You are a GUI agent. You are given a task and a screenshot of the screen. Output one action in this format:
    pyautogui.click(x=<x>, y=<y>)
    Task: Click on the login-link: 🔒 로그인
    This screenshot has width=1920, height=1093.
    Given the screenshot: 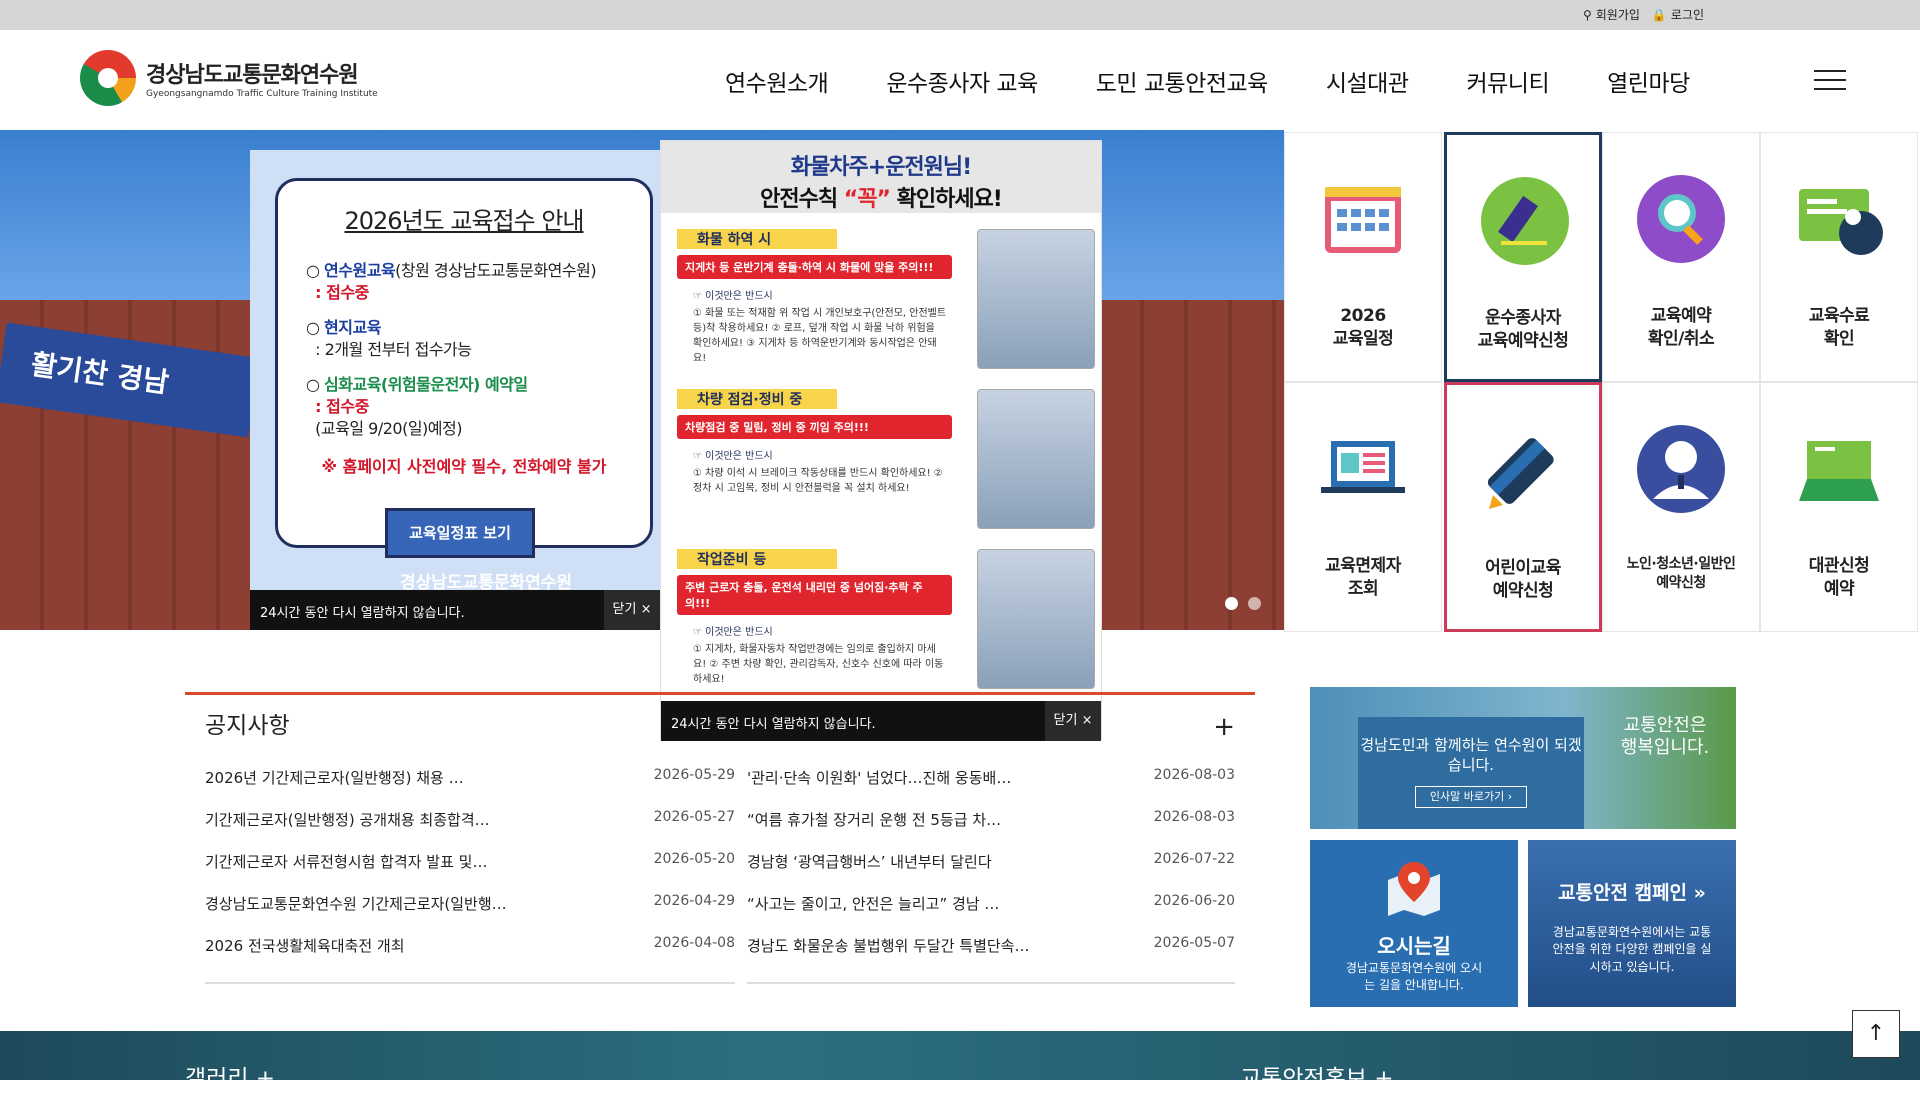 What is the action you would take?
    pyautogui.click(x=1678, y=14)
    